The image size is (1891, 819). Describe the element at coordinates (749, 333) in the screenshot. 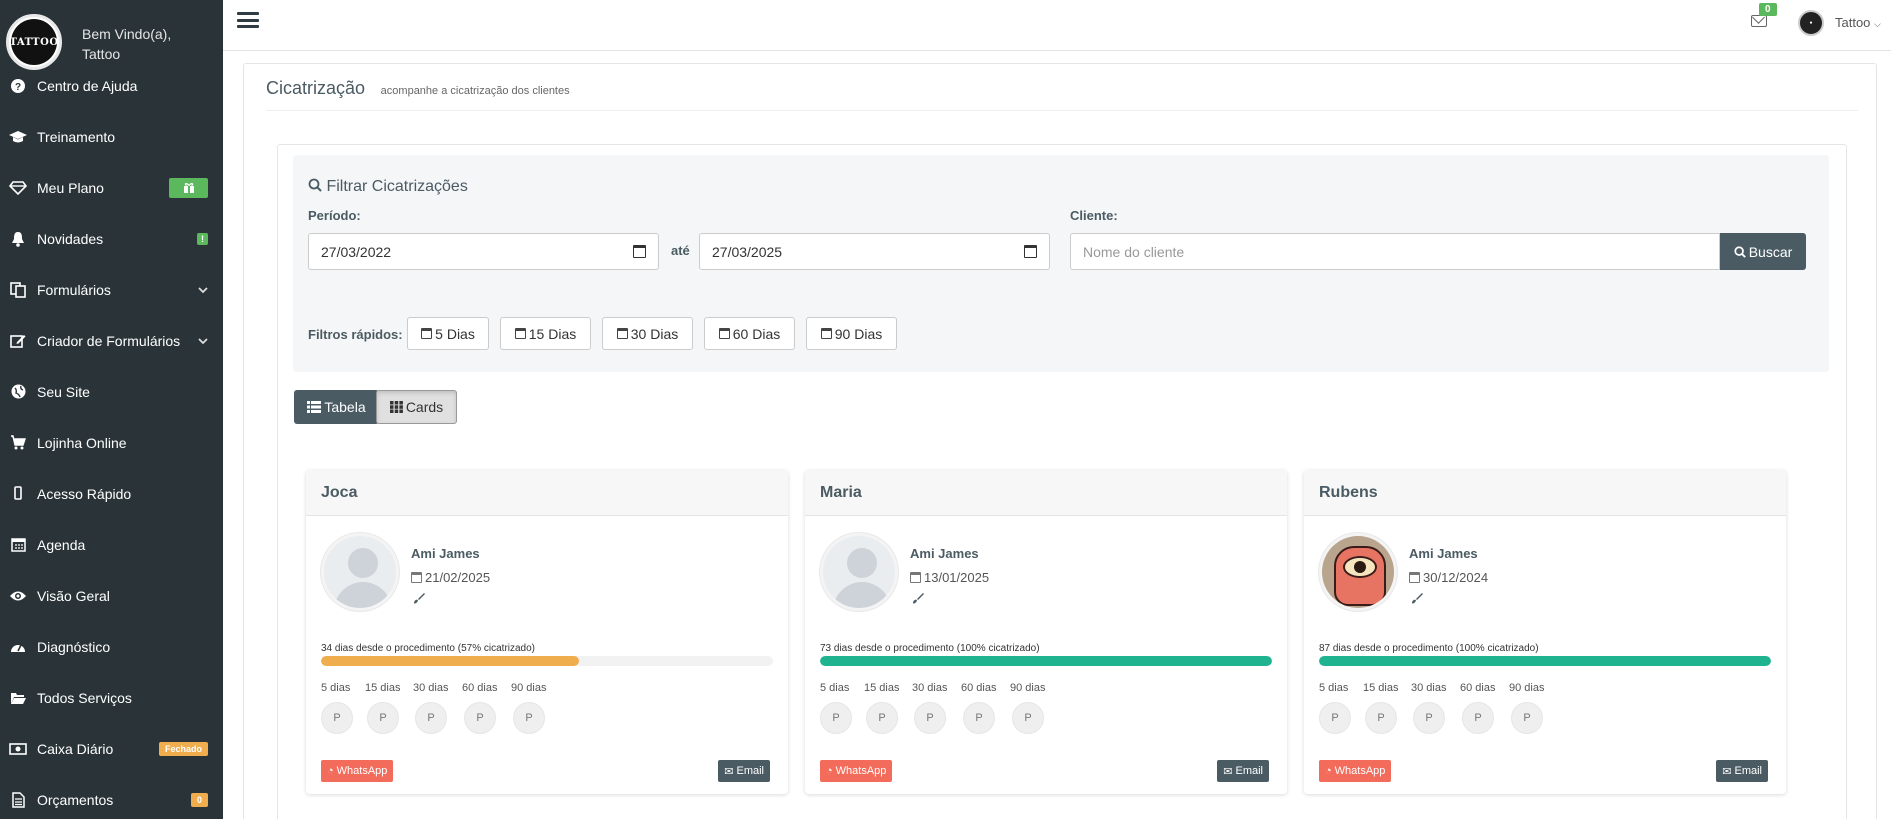

I see `quick-filter-60-dias: 60 Dias` at that location.